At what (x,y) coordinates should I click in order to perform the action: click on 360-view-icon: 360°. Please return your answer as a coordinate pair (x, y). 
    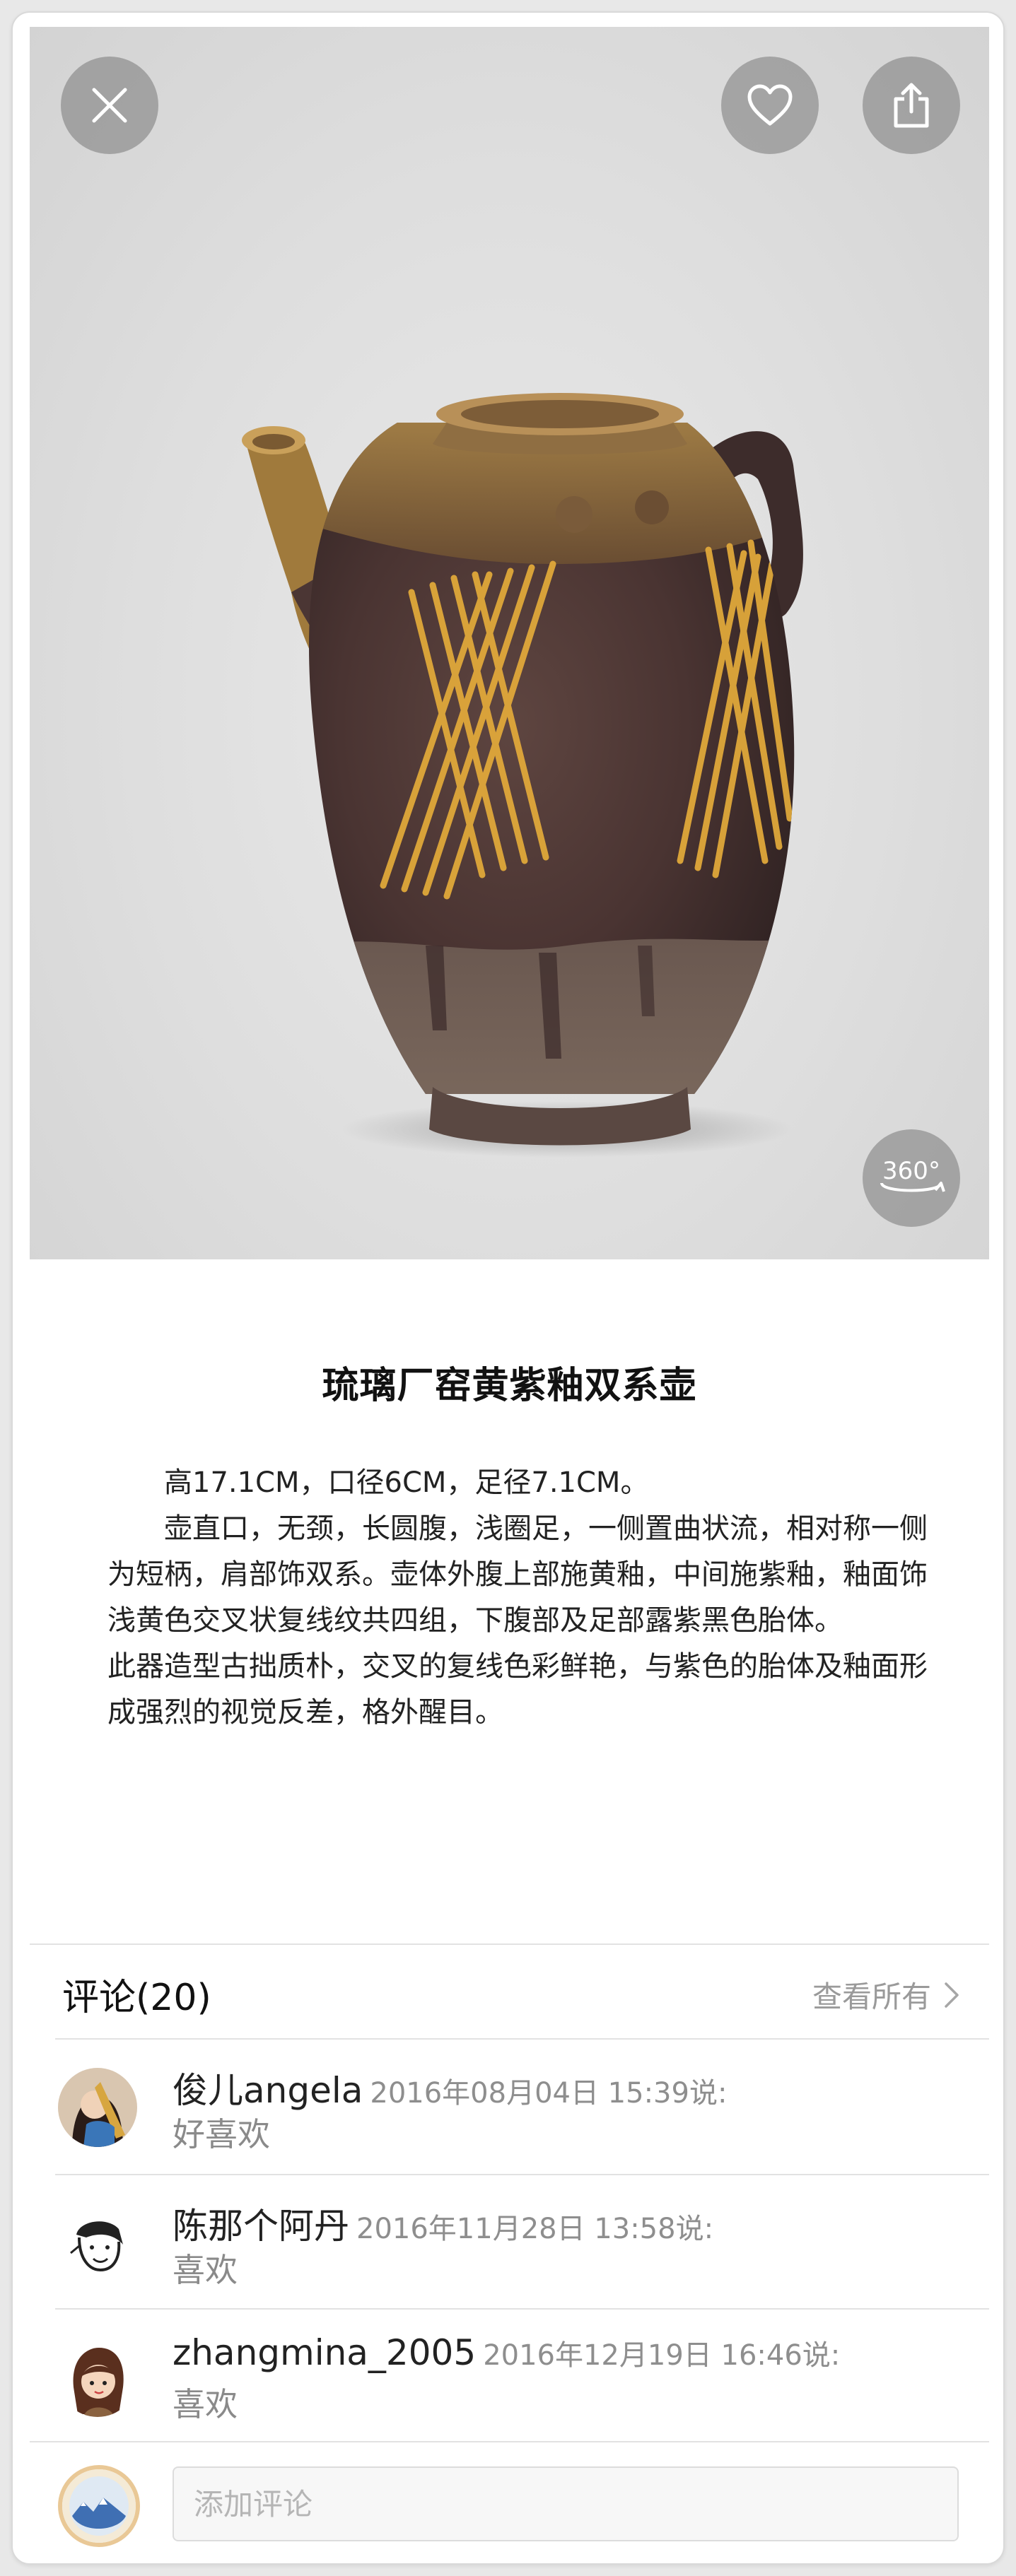
    Looking at the image, I should click on (912, 1174).